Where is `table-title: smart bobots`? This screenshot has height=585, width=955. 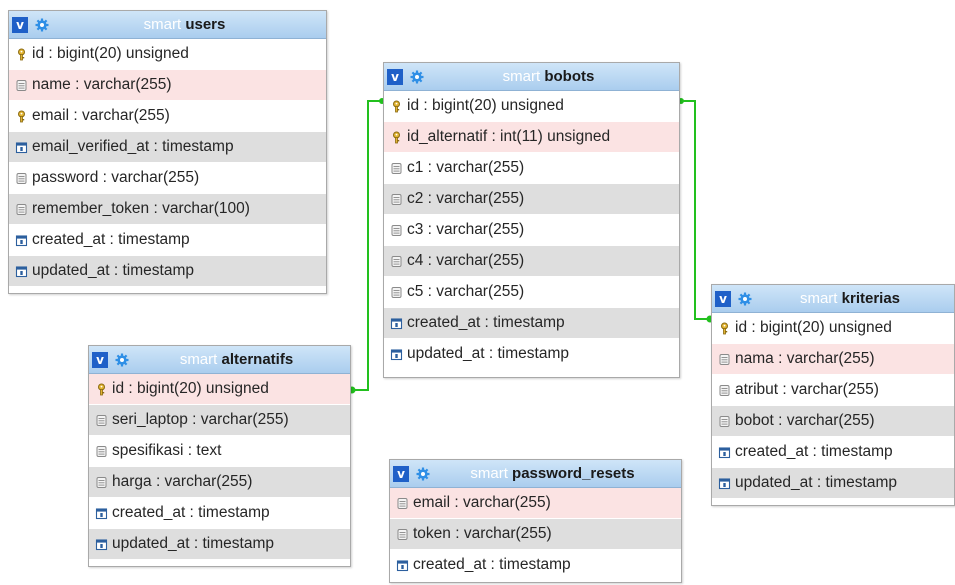 table-title: smart bobots is located at coordinates (551, 76).